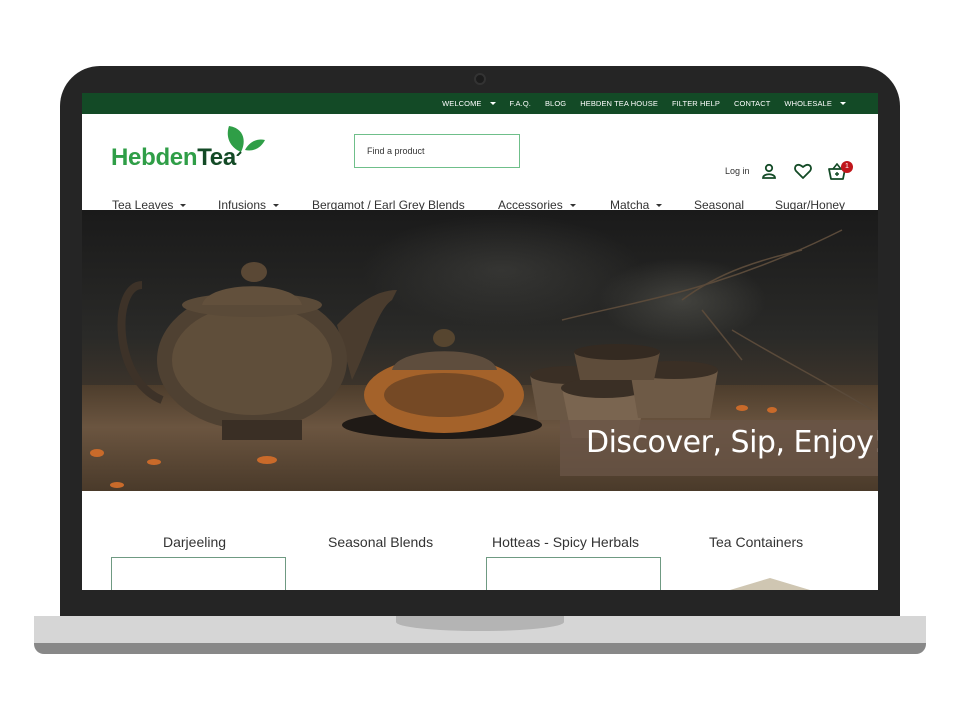 The height and width of the screenshot is (720, 960). What do you see at coordinates (246, 141) in the screenshot?
I see `tea-leaf-icon` at bounding box center [246, 141].